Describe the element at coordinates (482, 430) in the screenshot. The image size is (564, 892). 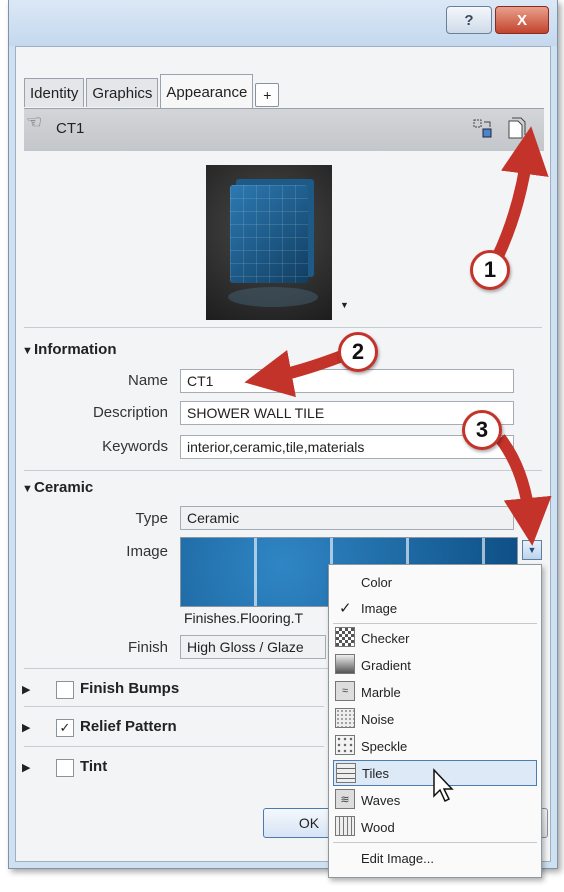
I see `callout-3: 3` at that location.